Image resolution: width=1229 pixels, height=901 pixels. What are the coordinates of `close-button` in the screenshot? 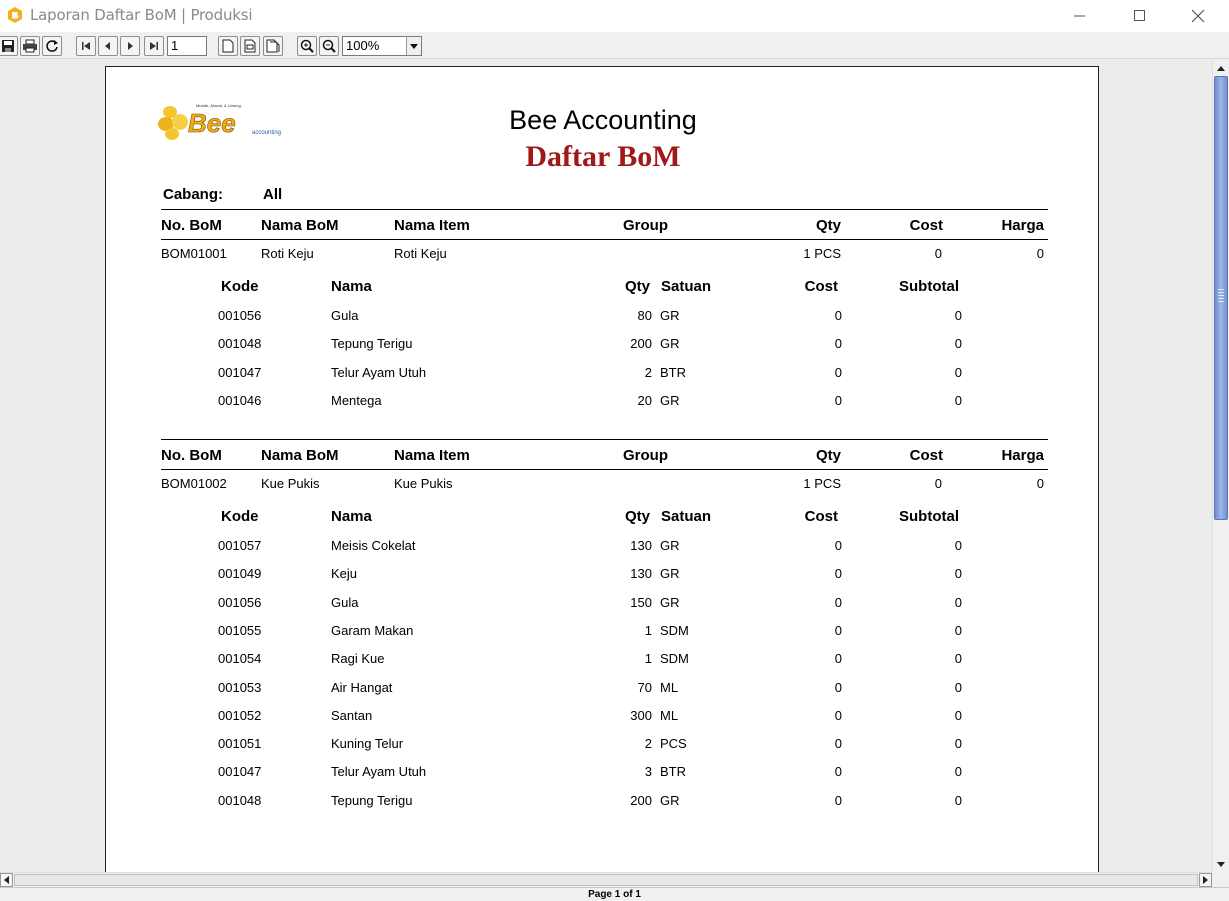 It's located at (1198, 16).